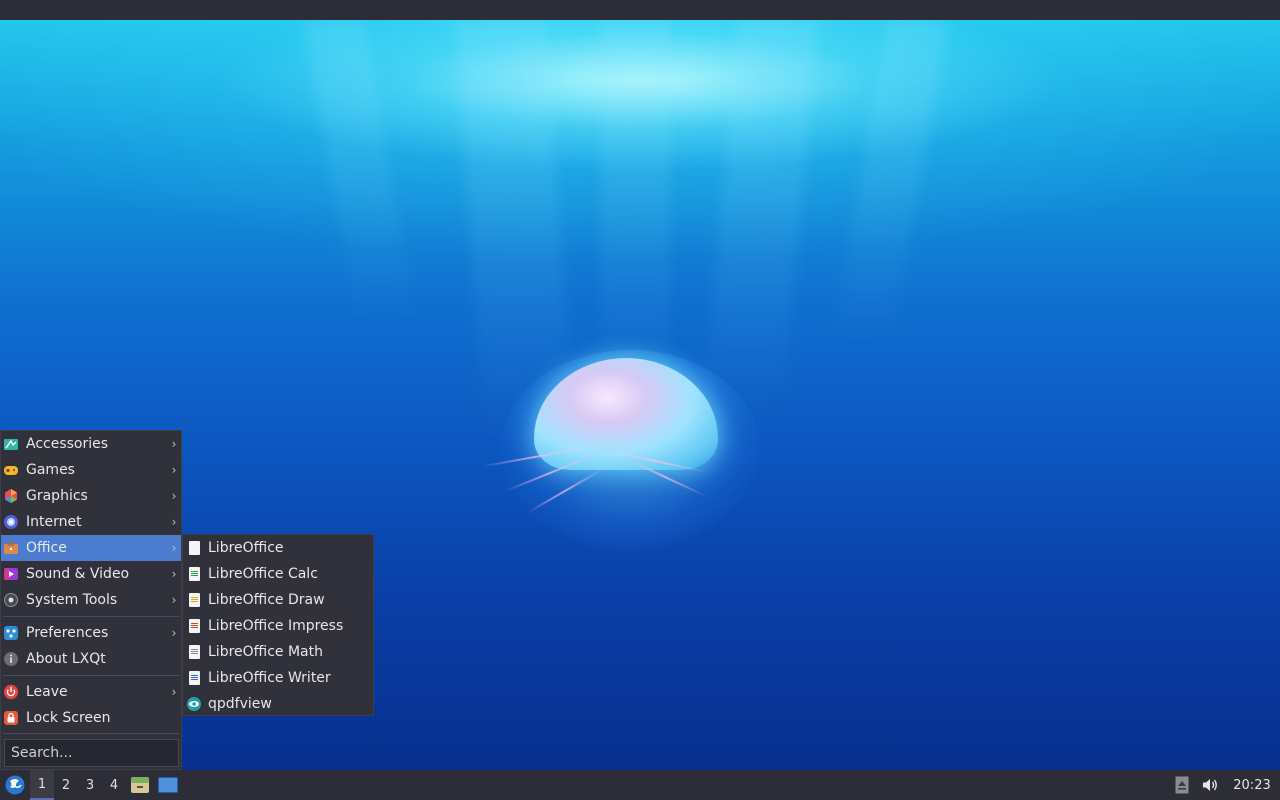 This screenshot has height=800, width=1280. I want to click on show-desktop-icon, so click(168, 785).